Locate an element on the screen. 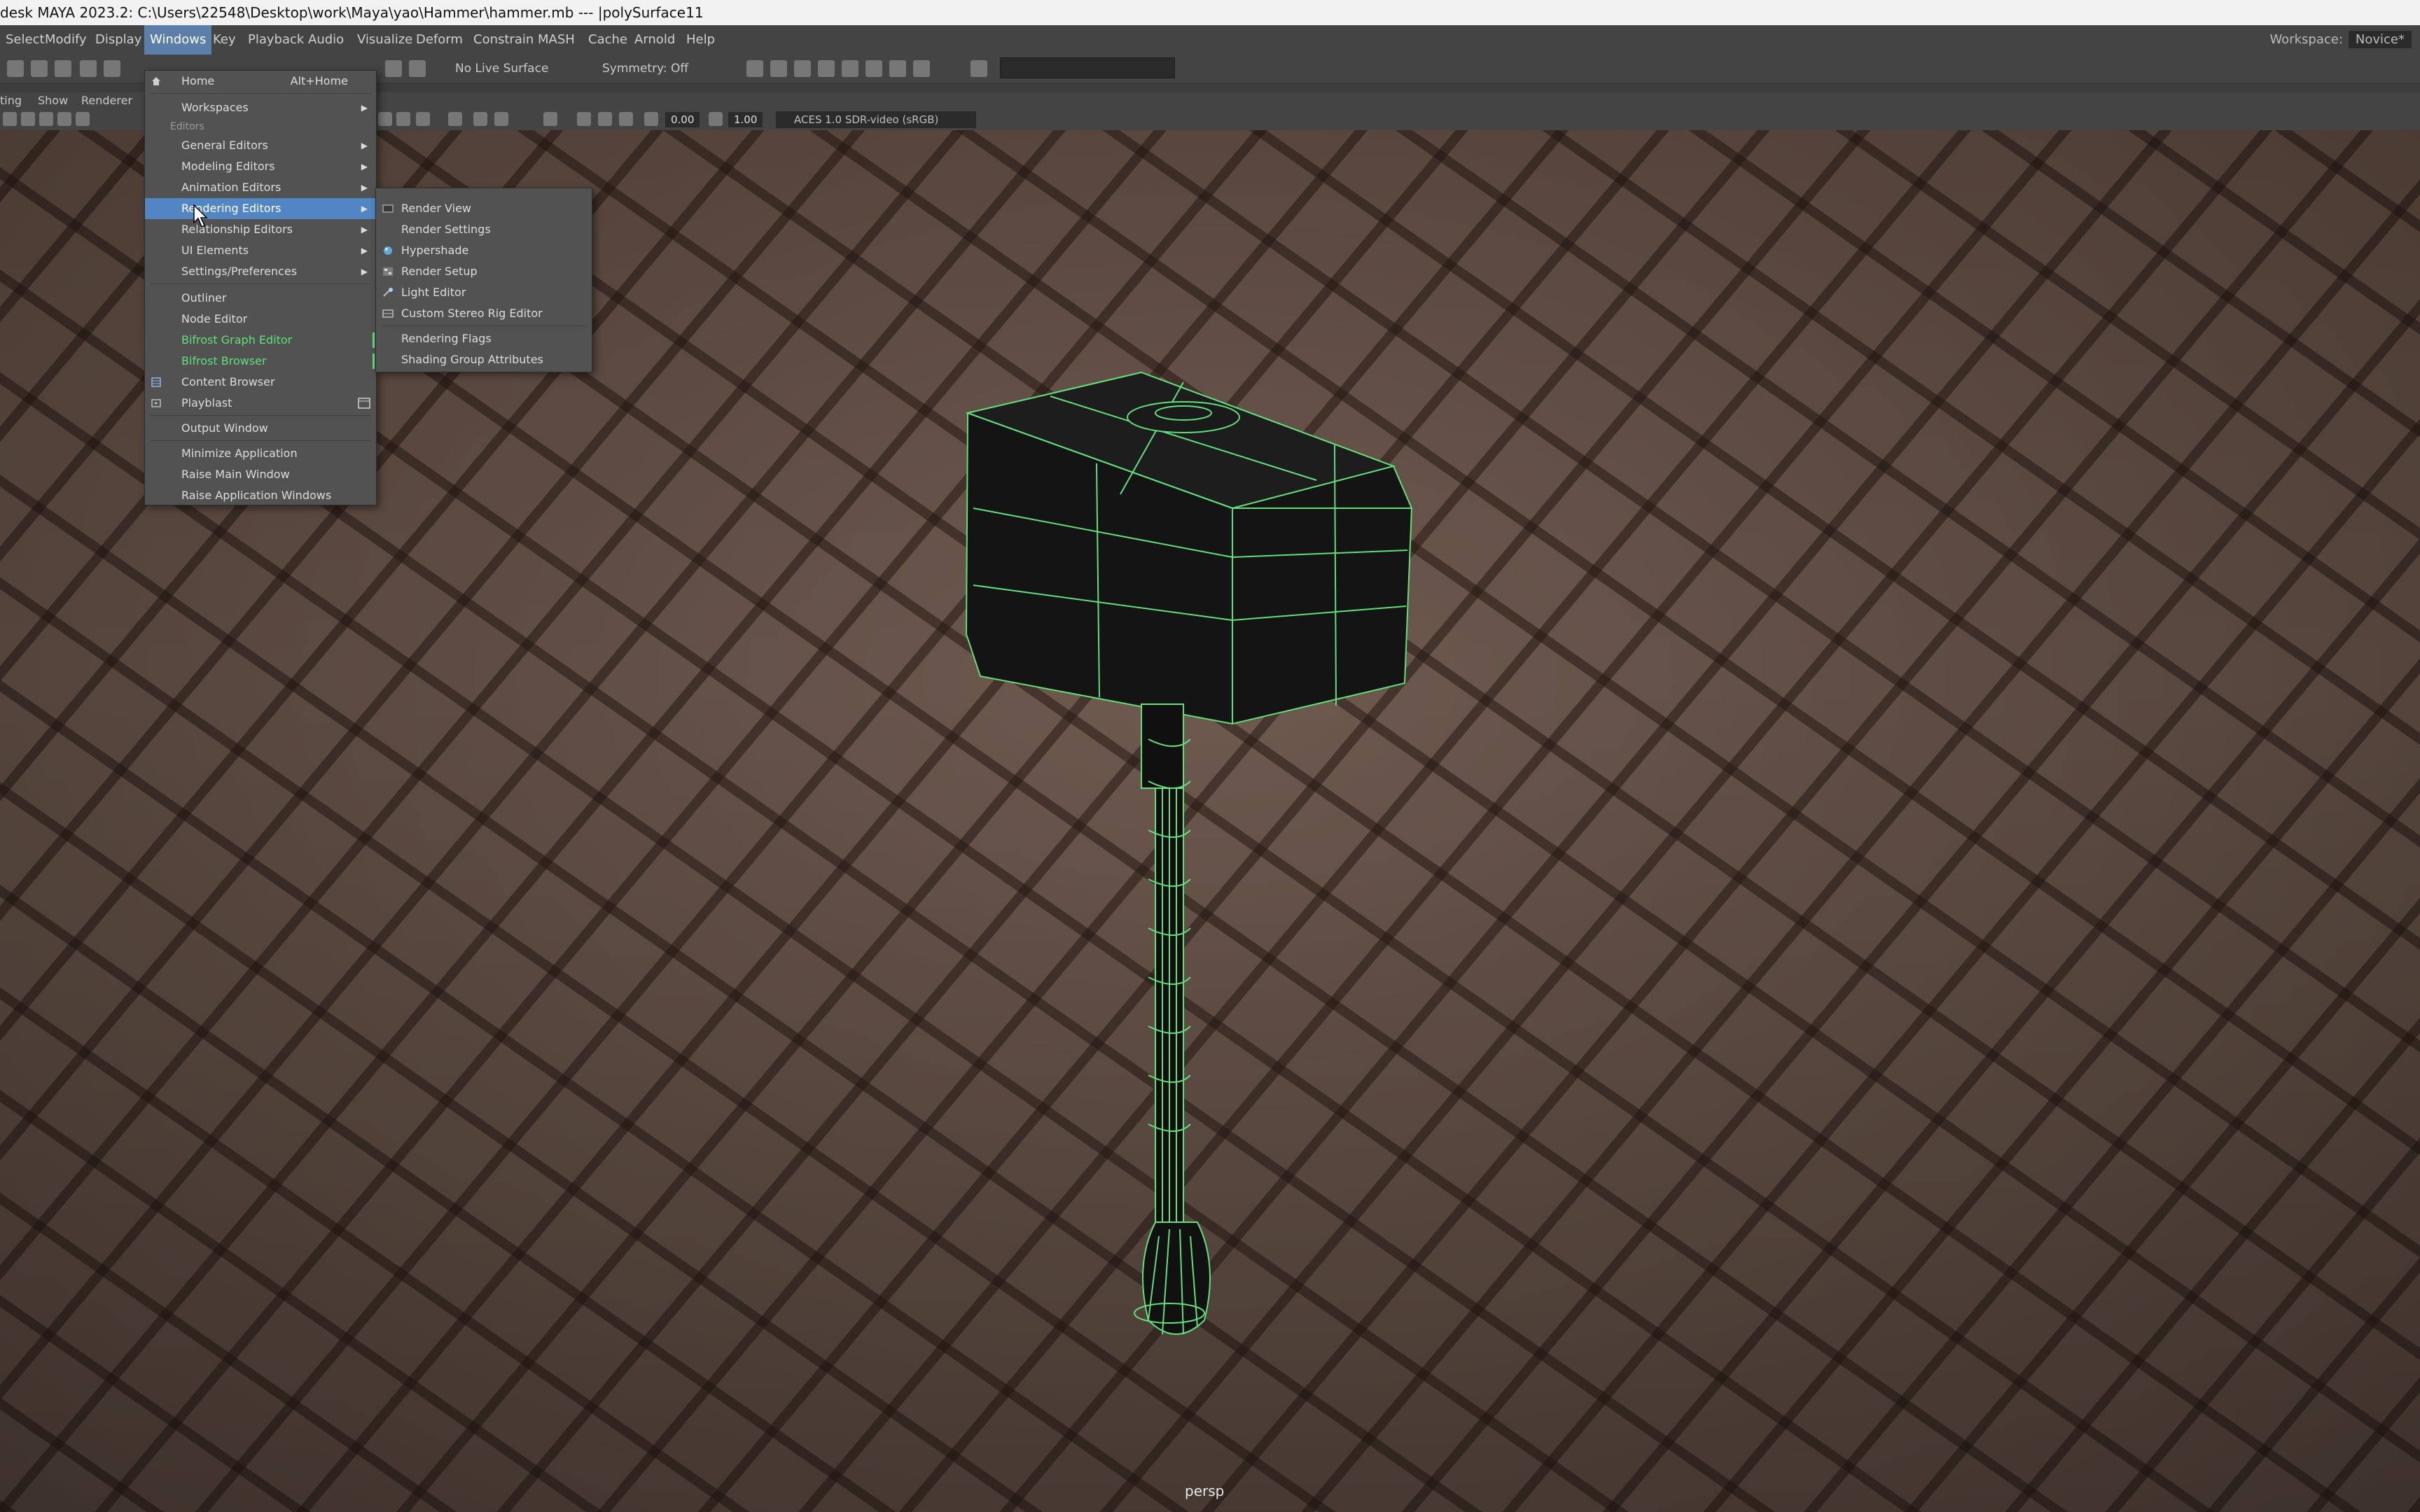 This screenshot has height=1512, width=2420. menu-help: Help is located at coordinates (701, 40).